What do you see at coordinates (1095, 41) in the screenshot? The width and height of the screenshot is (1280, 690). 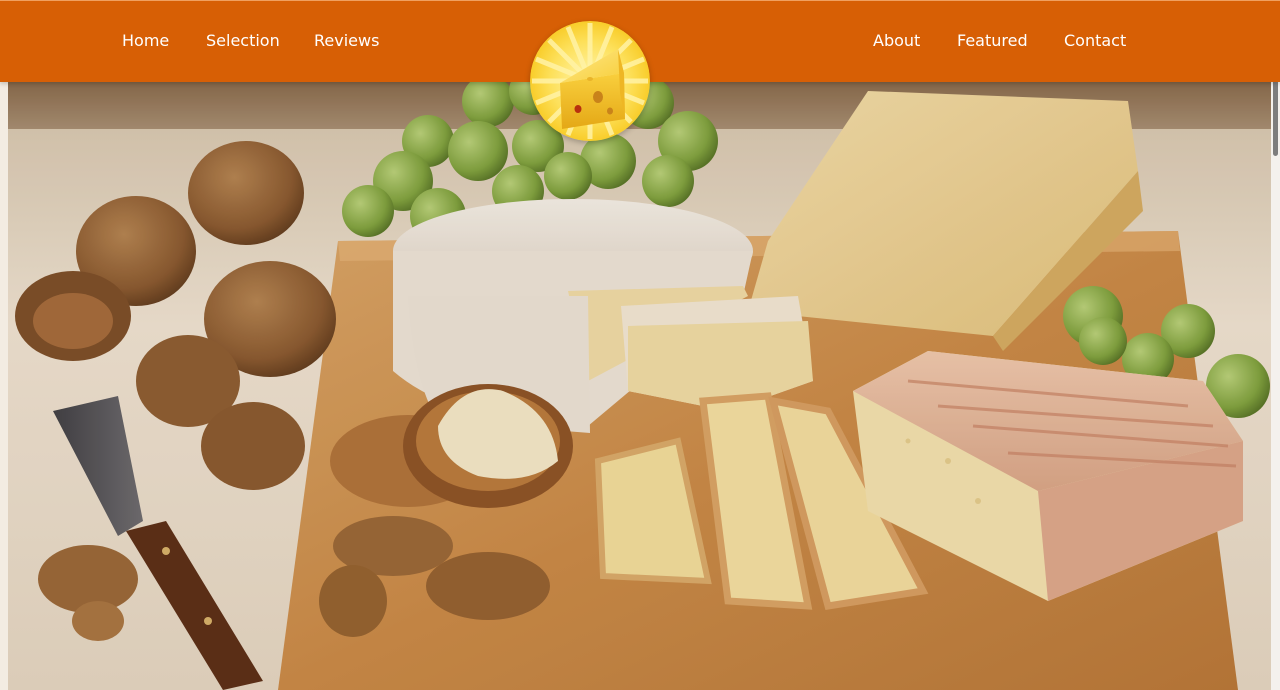 I see `nav-contact: Contact` at bounding box center [1095, 41].